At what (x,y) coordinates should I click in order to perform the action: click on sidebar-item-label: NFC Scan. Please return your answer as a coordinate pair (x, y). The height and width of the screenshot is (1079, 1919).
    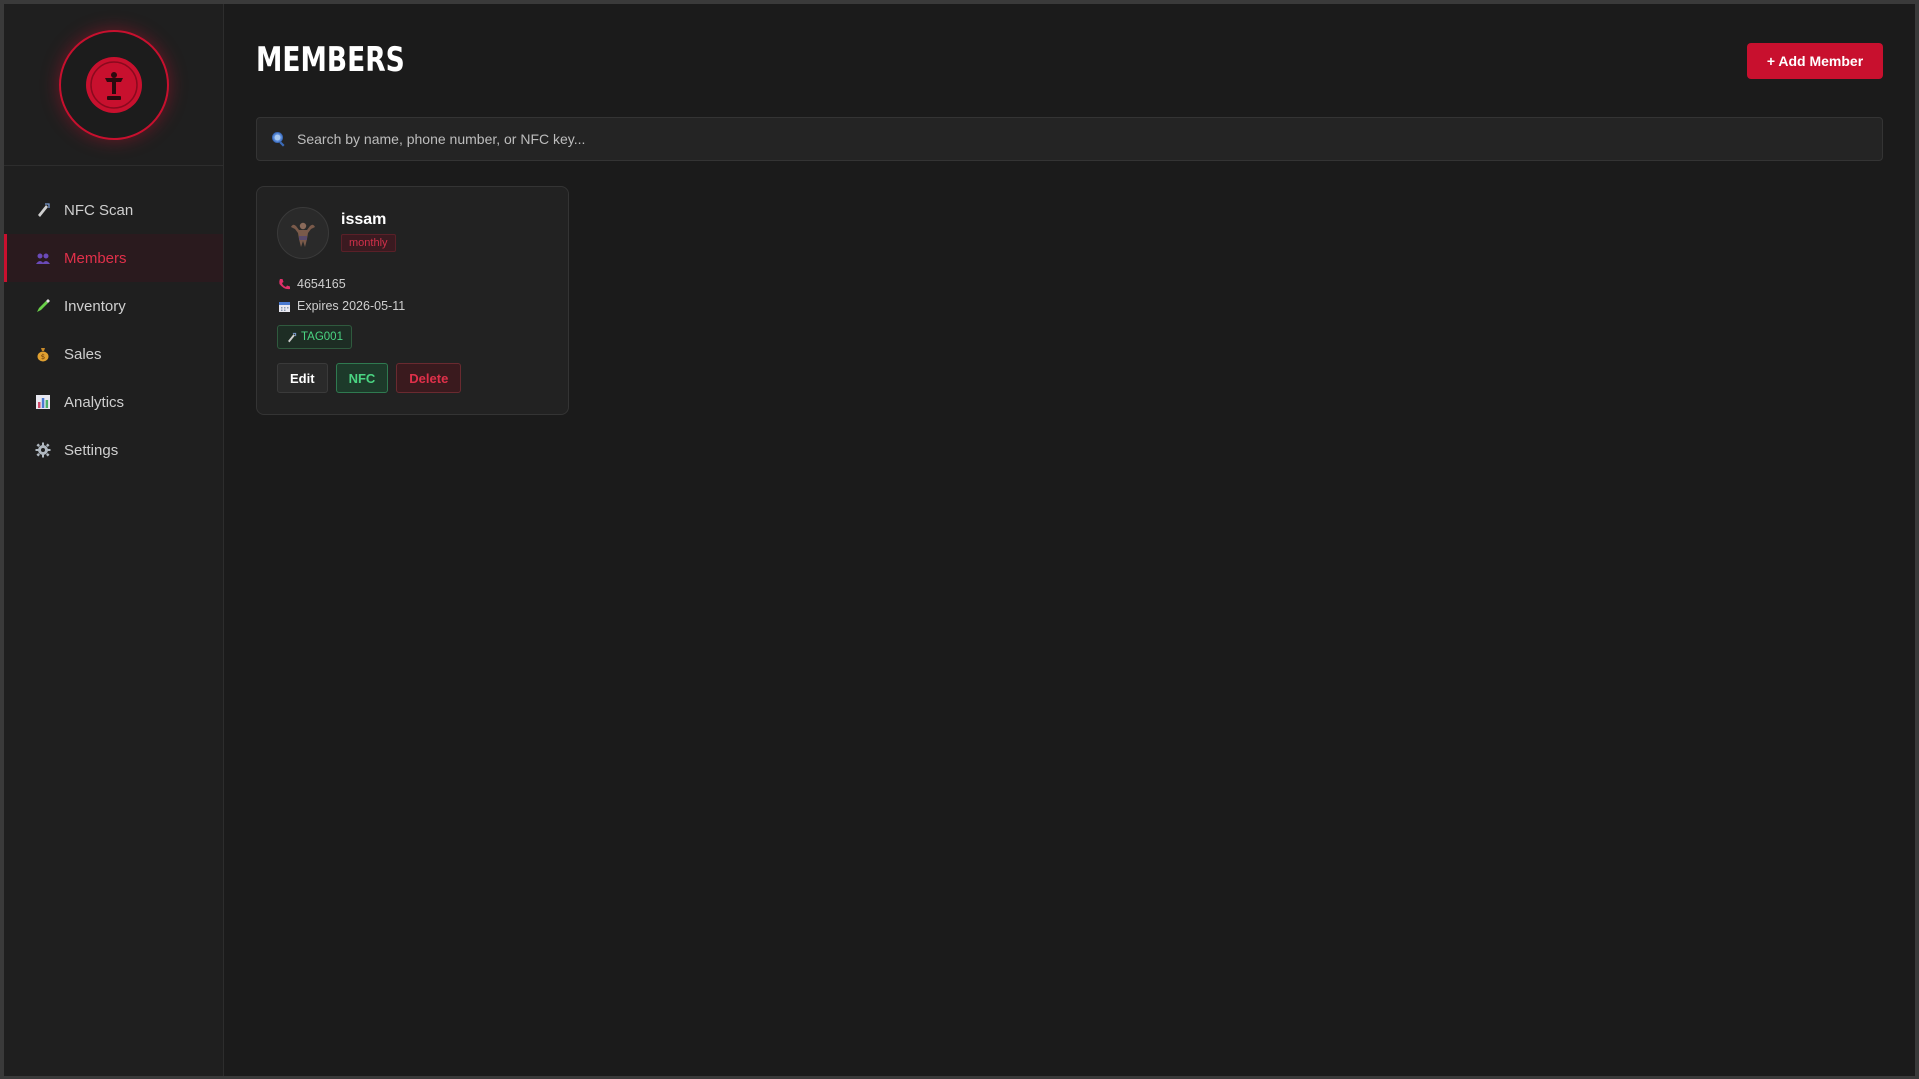
    Looking at the image, I should click on (99, 210).